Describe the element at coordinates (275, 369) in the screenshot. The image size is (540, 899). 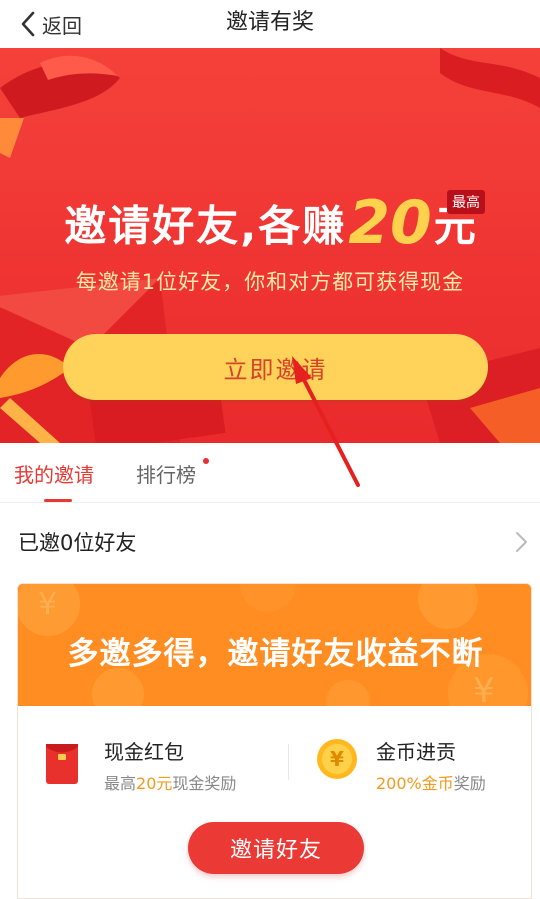
I see `invite-now-label: 立即邀请` at that location.